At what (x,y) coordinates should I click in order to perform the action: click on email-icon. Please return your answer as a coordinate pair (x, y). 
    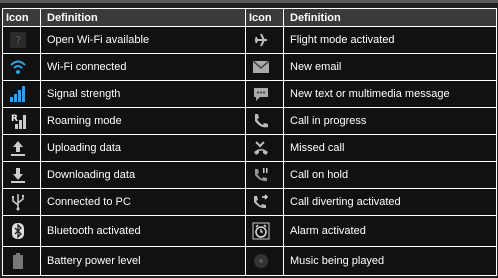
    Looking at the image, I should click on (261, 67).